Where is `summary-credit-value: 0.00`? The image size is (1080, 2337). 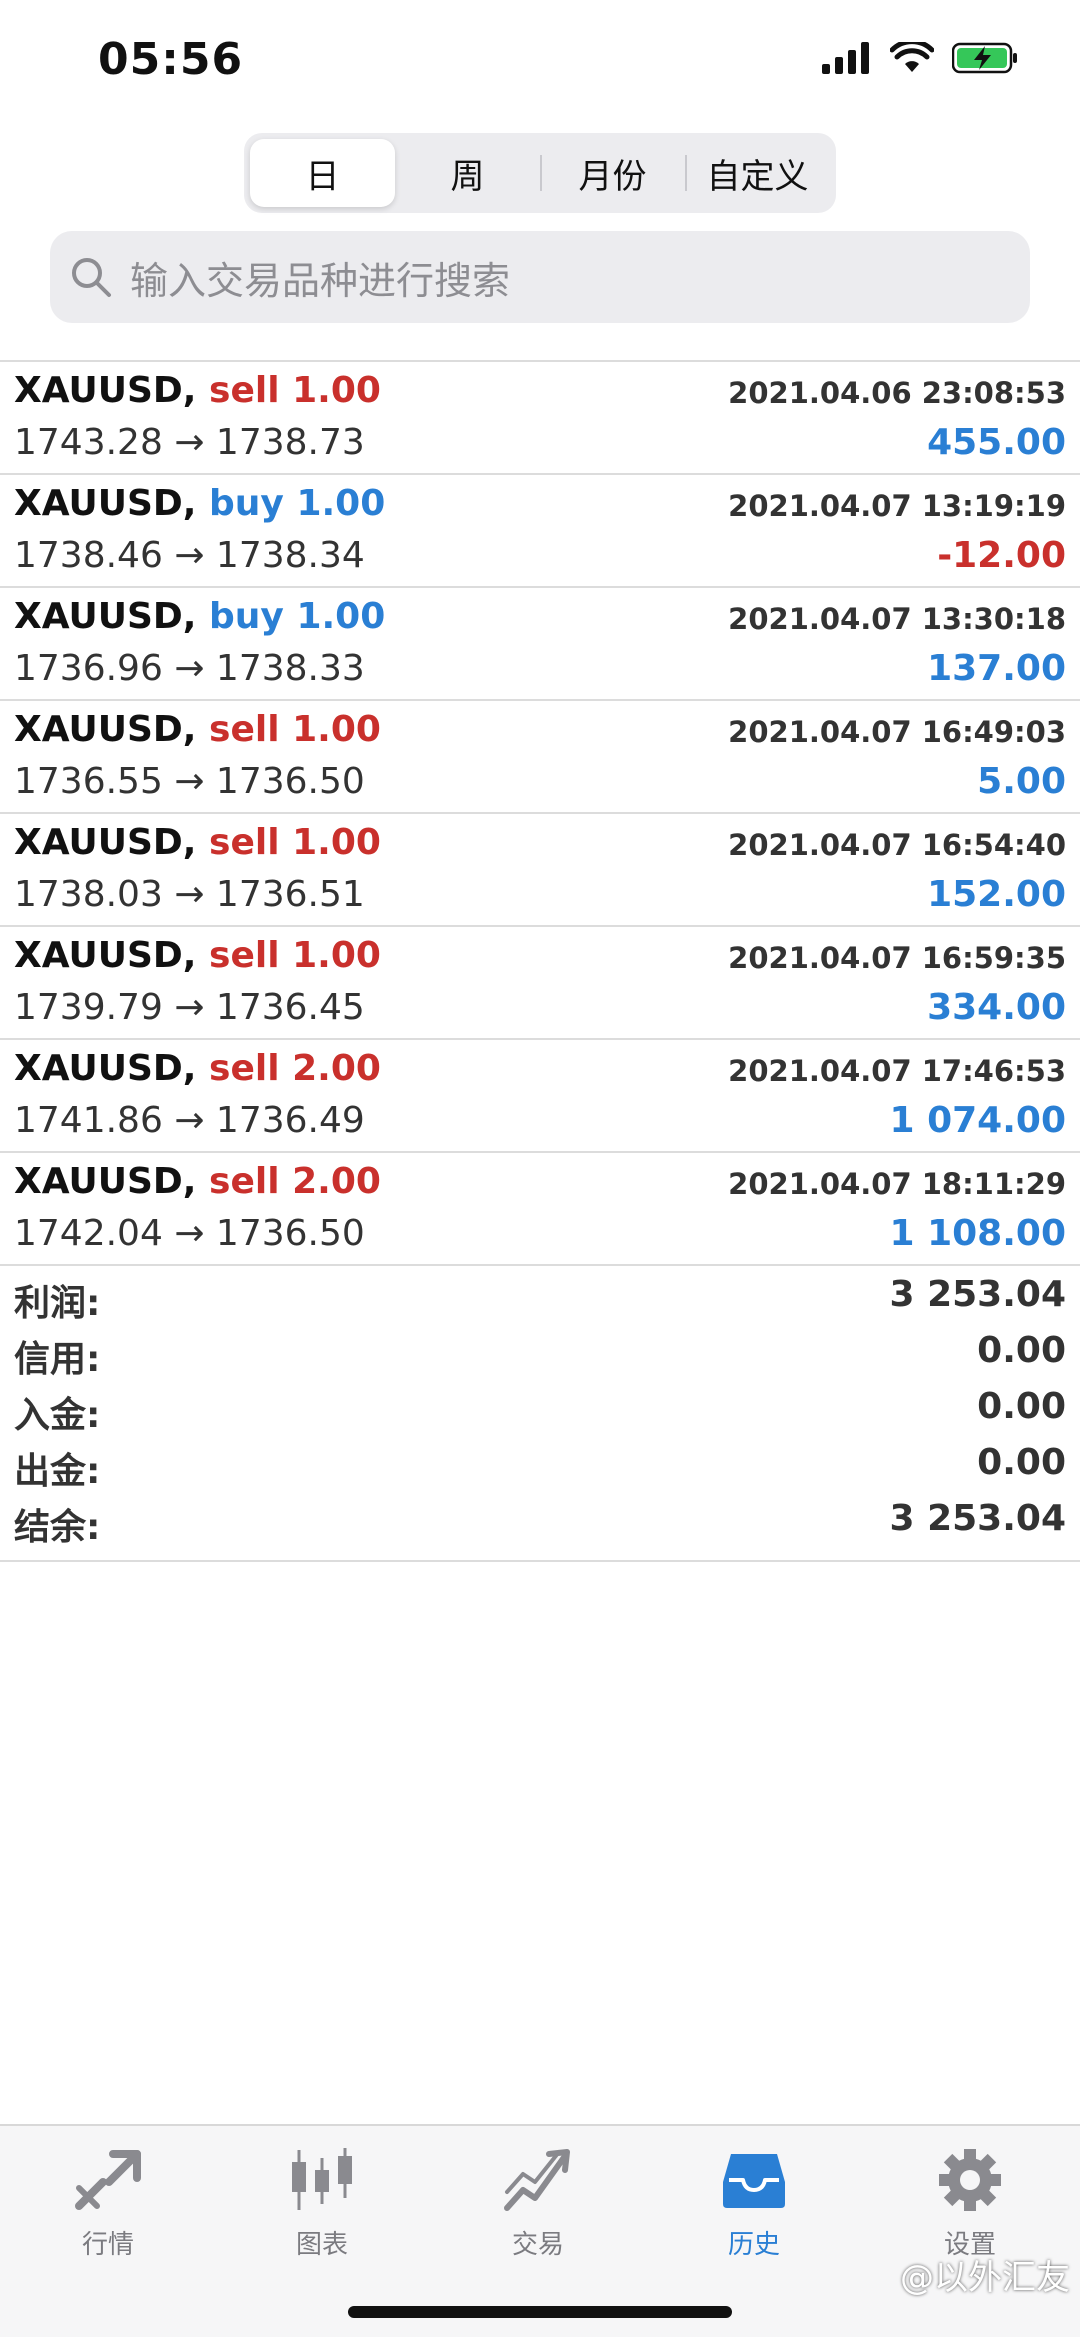 summary-credit-value: 0.00 is located at coordinates (1021, 1350).